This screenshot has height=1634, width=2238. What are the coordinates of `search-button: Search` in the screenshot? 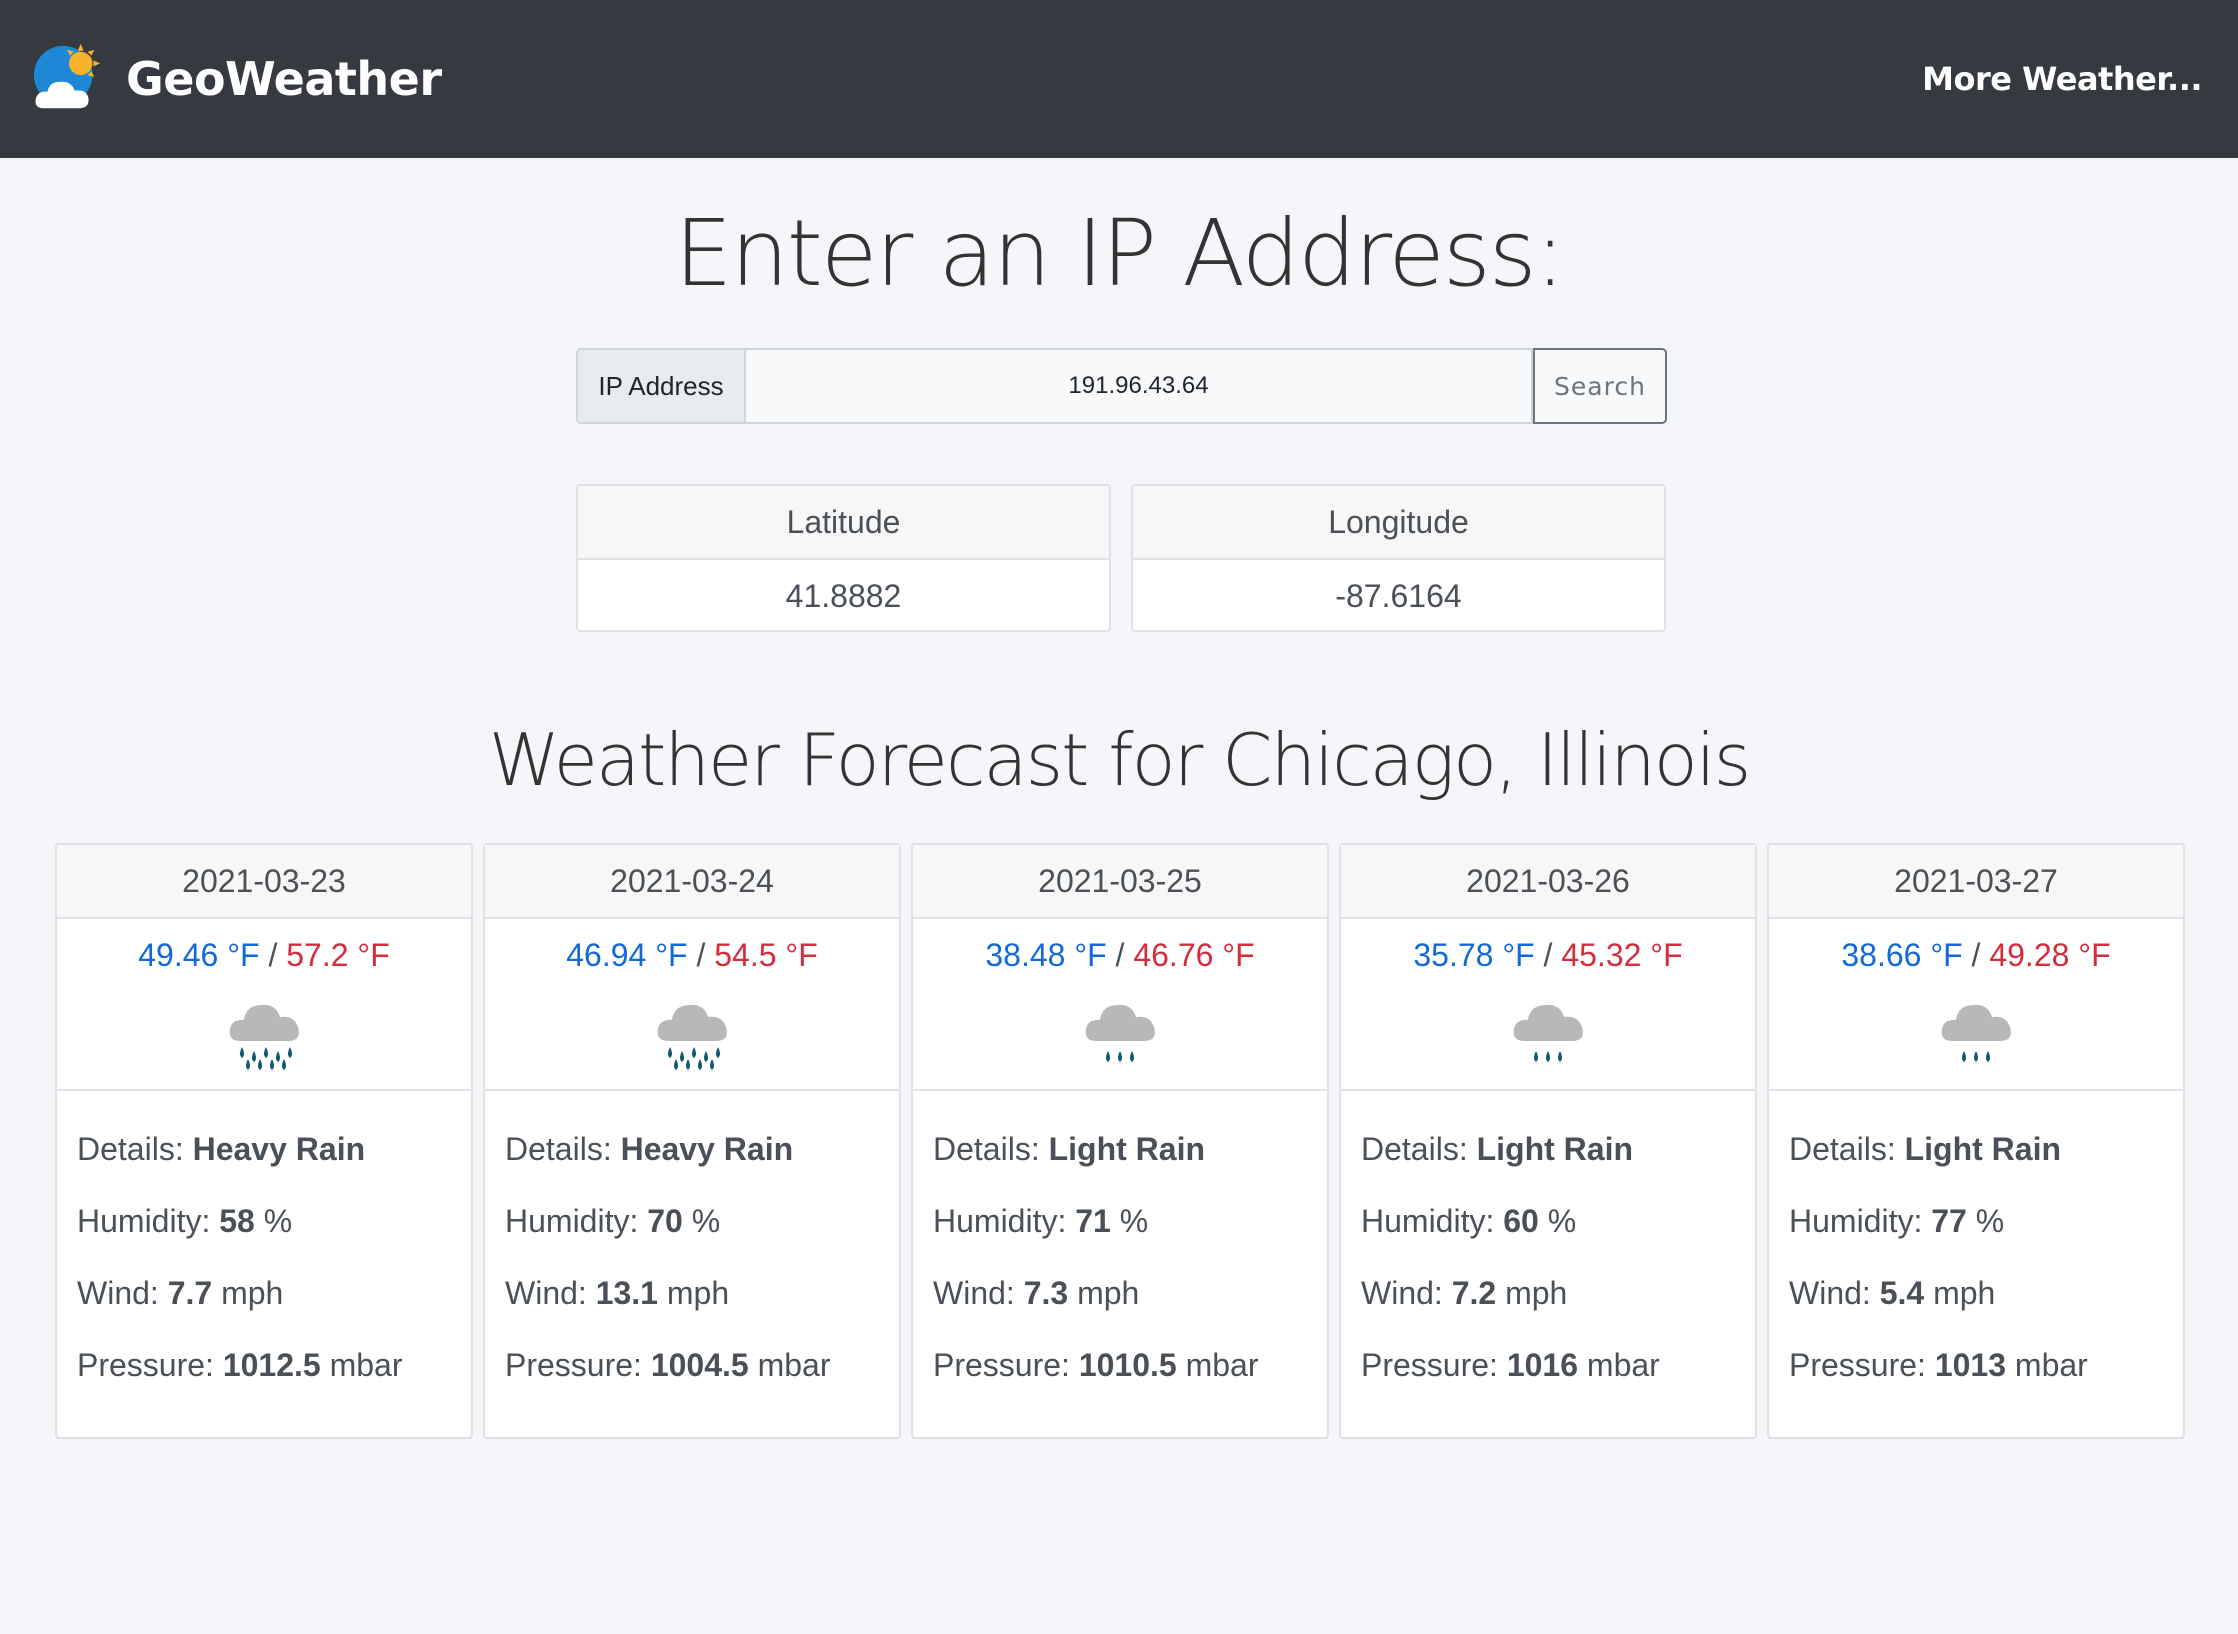 It's located at (1600, 386).